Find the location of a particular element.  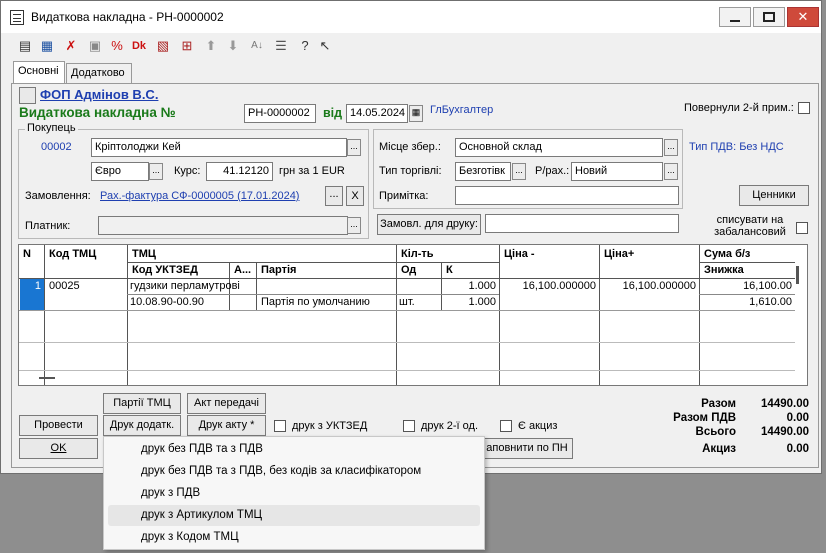

order-print-button: Замовл. для друку: is located at coordinates (429, 224).